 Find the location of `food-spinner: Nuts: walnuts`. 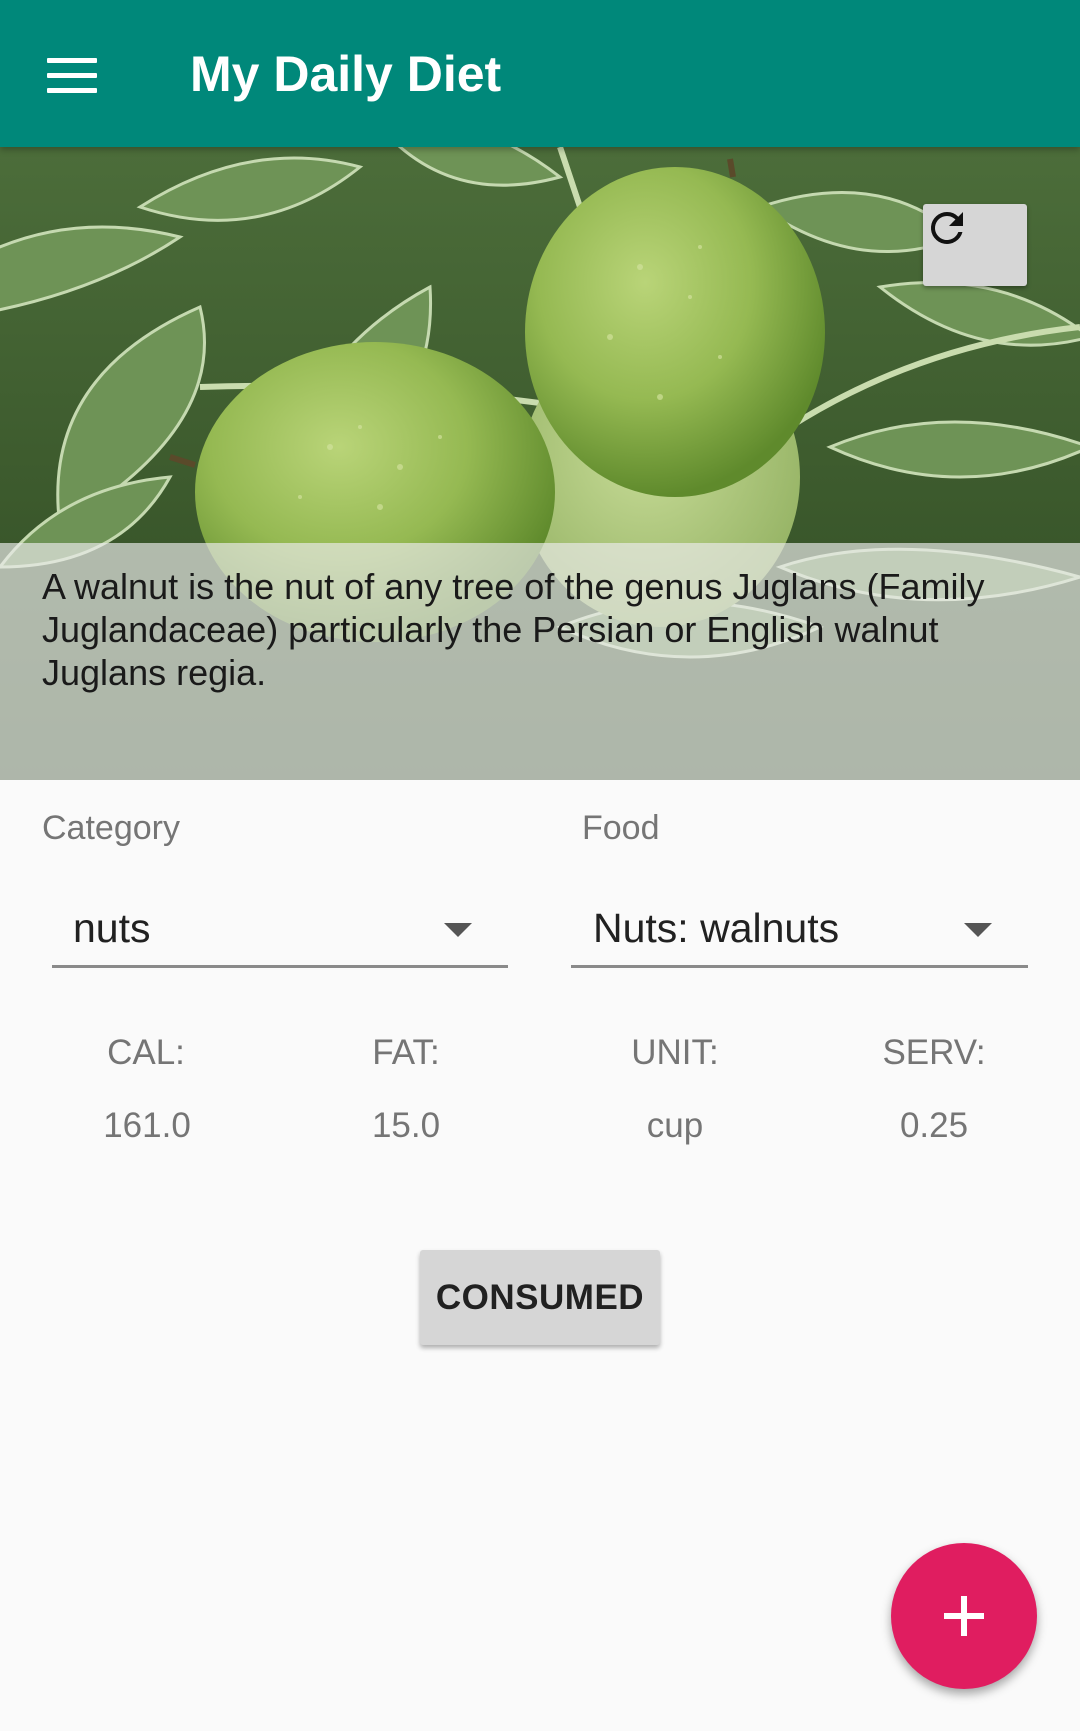

food-spinner: Nuts: walnuts is located at coordinates (799, 930).